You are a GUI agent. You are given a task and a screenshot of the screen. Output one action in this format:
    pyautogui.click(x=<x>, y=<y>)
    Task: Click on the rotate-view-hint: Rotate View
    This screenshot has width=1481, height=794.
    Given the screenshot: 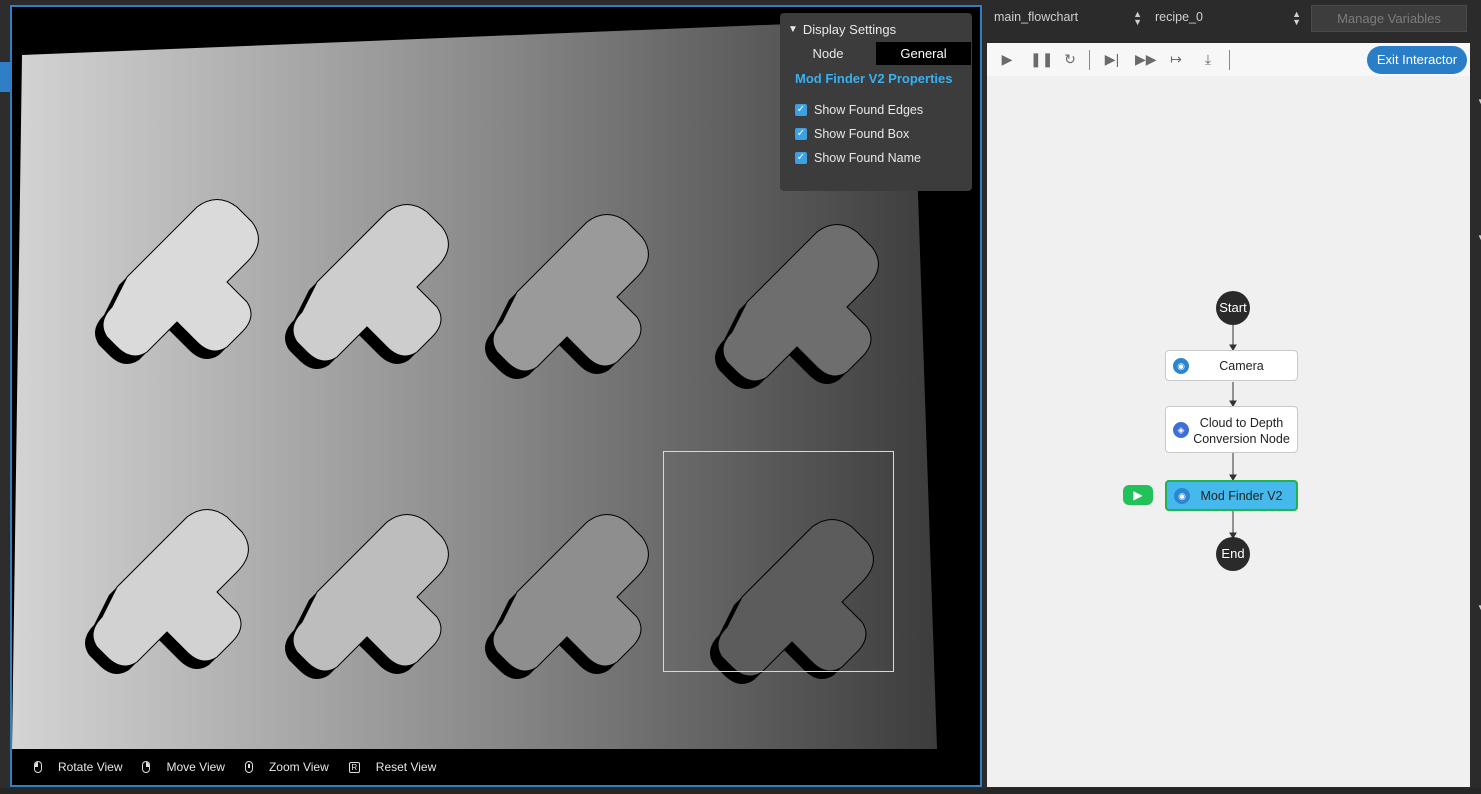 What is the action you would take?
    pyautogui.click(x=78, y=767)
    